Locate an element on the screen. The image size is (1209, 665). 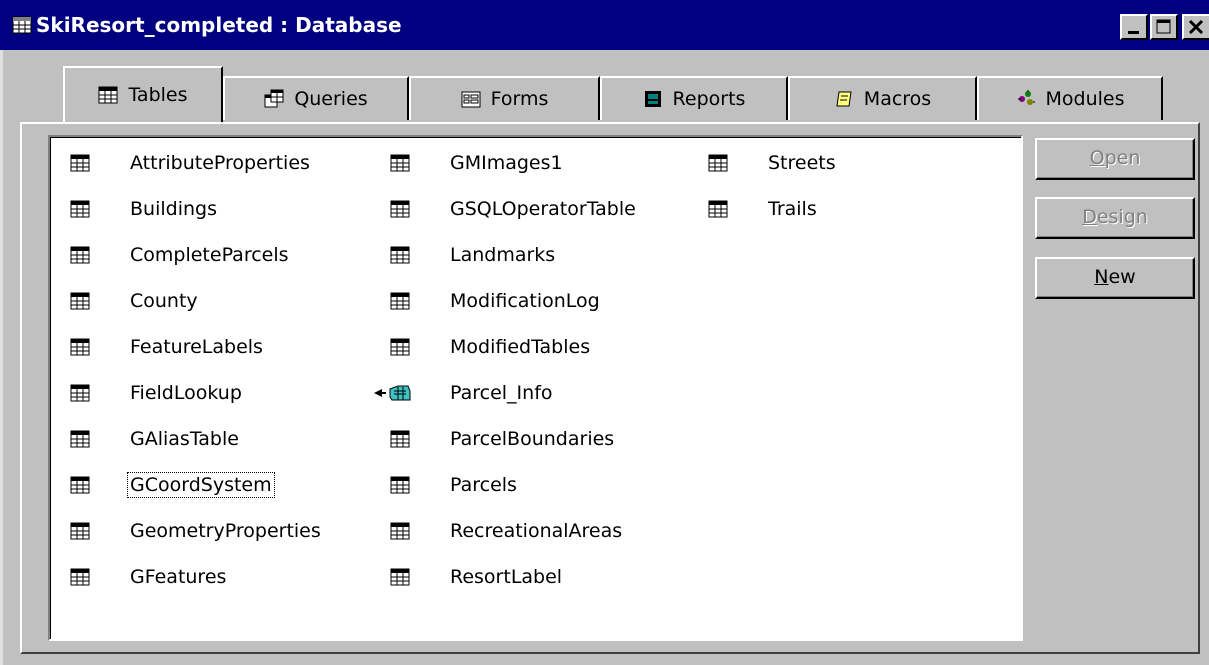
database-window-icon is located at coordinates (22, 25).